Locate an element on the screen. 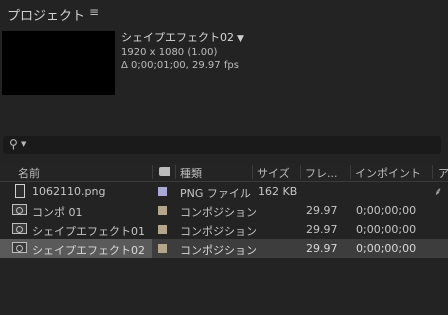 The height and width of the screenshot is (315, 448). file-icon is located at coordinates (20, 191).